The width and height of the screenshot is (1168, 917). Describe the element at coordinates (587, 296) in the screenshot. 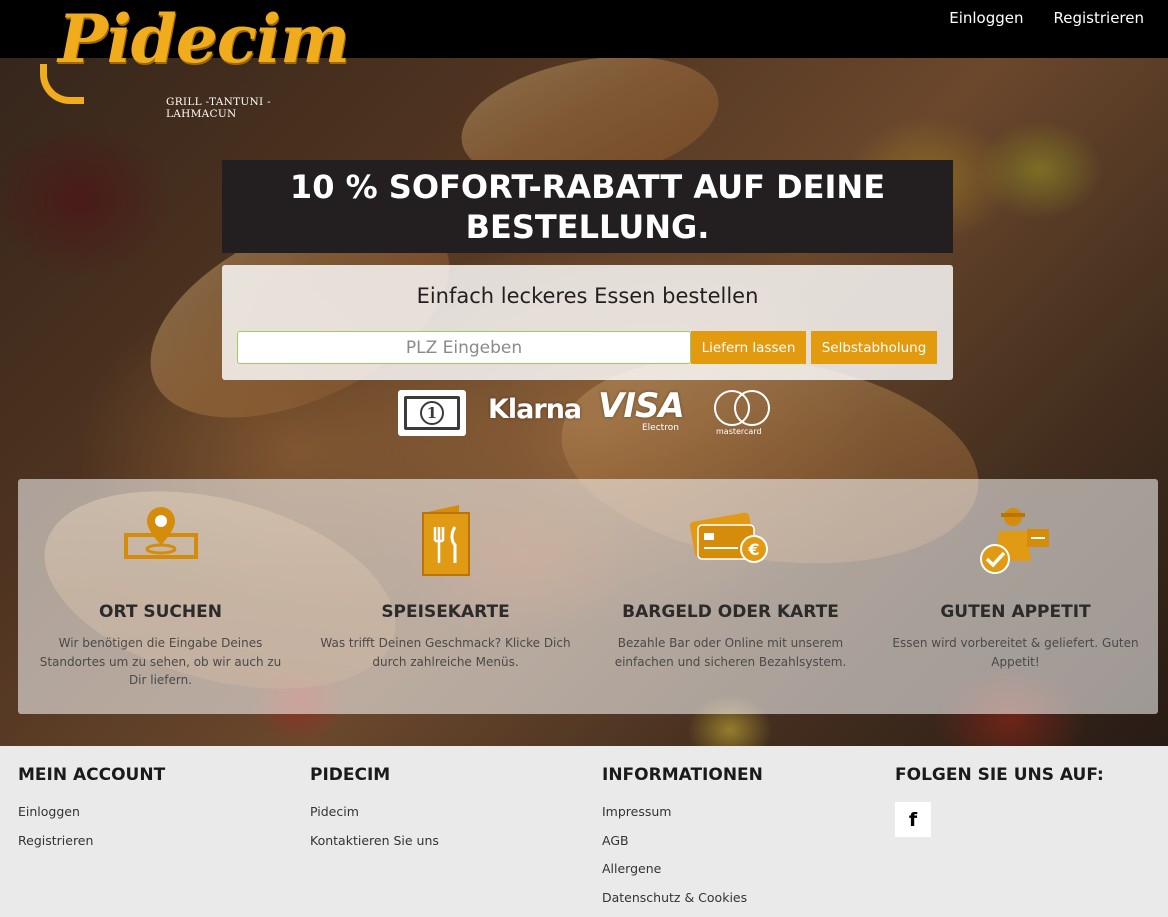

I see `order-title: Einfach leckeres Essen bestellen` at that location.